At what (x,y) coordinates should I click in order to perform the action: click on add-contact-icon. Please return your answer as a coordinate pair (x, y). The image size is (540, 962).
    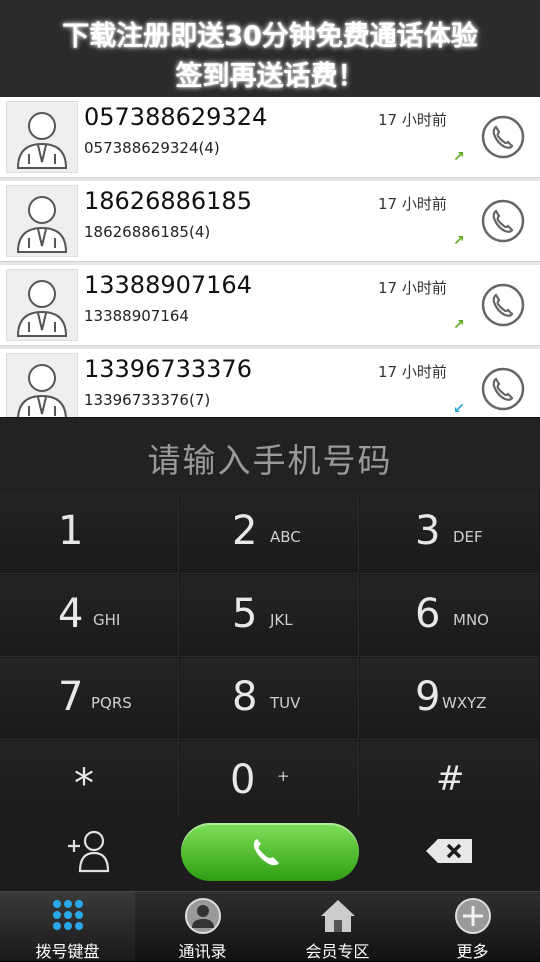
    Looking at the image, I should click on (89, 851).